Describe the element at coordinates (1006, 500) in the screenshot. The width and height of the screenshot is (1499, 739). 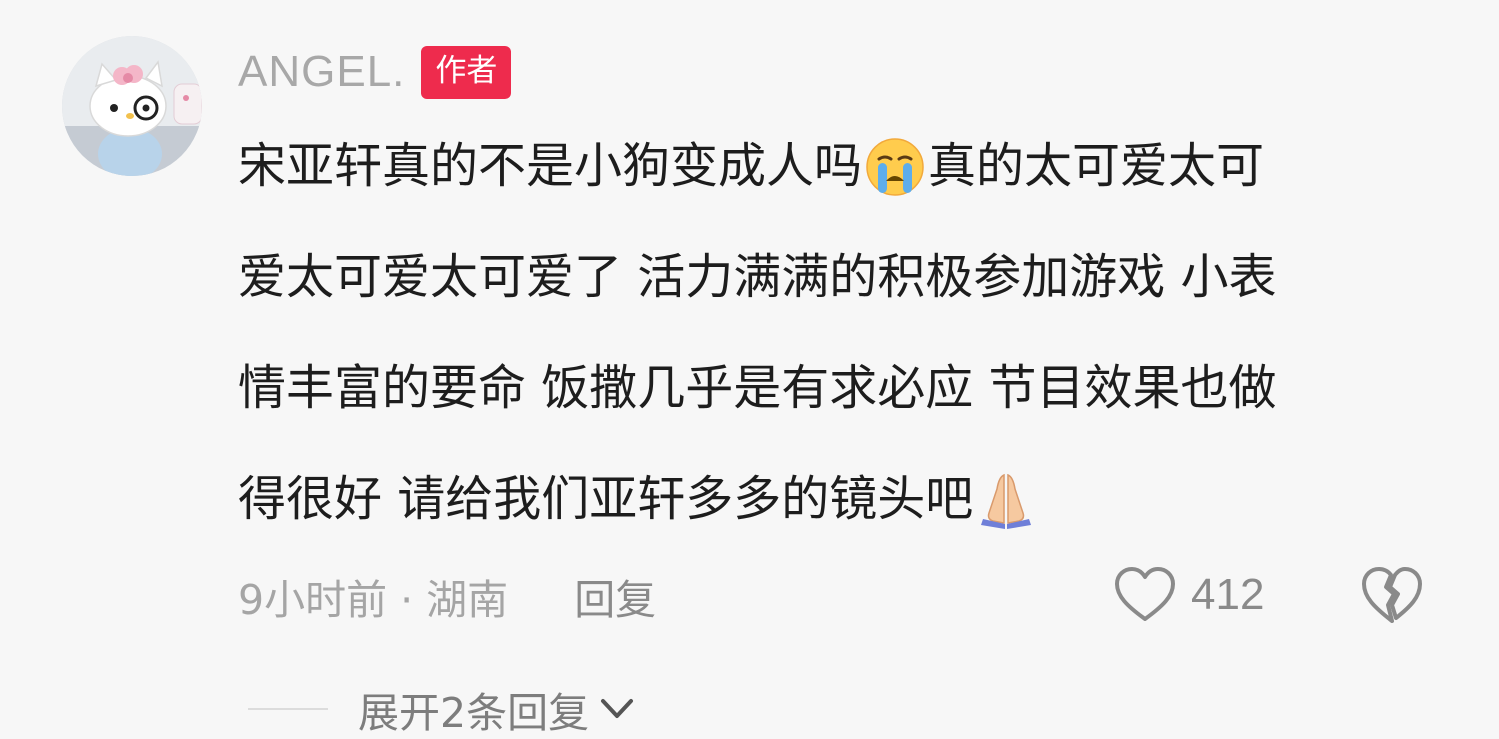
I see `folded-hands-icon` at that location.